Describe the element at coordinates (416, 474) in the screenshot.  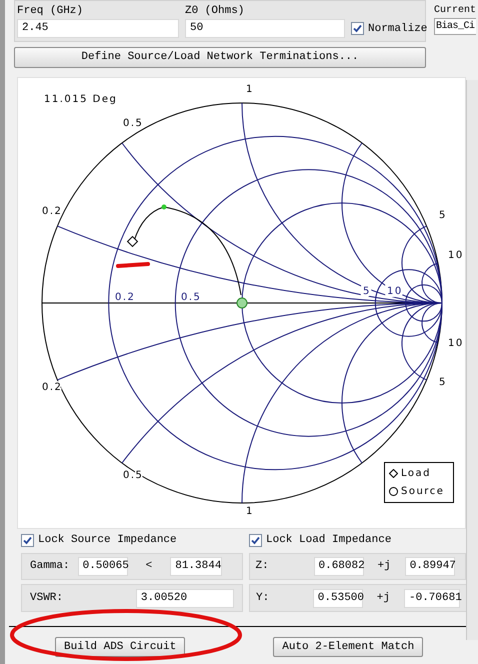
I see `legend-label: Load` at that location.